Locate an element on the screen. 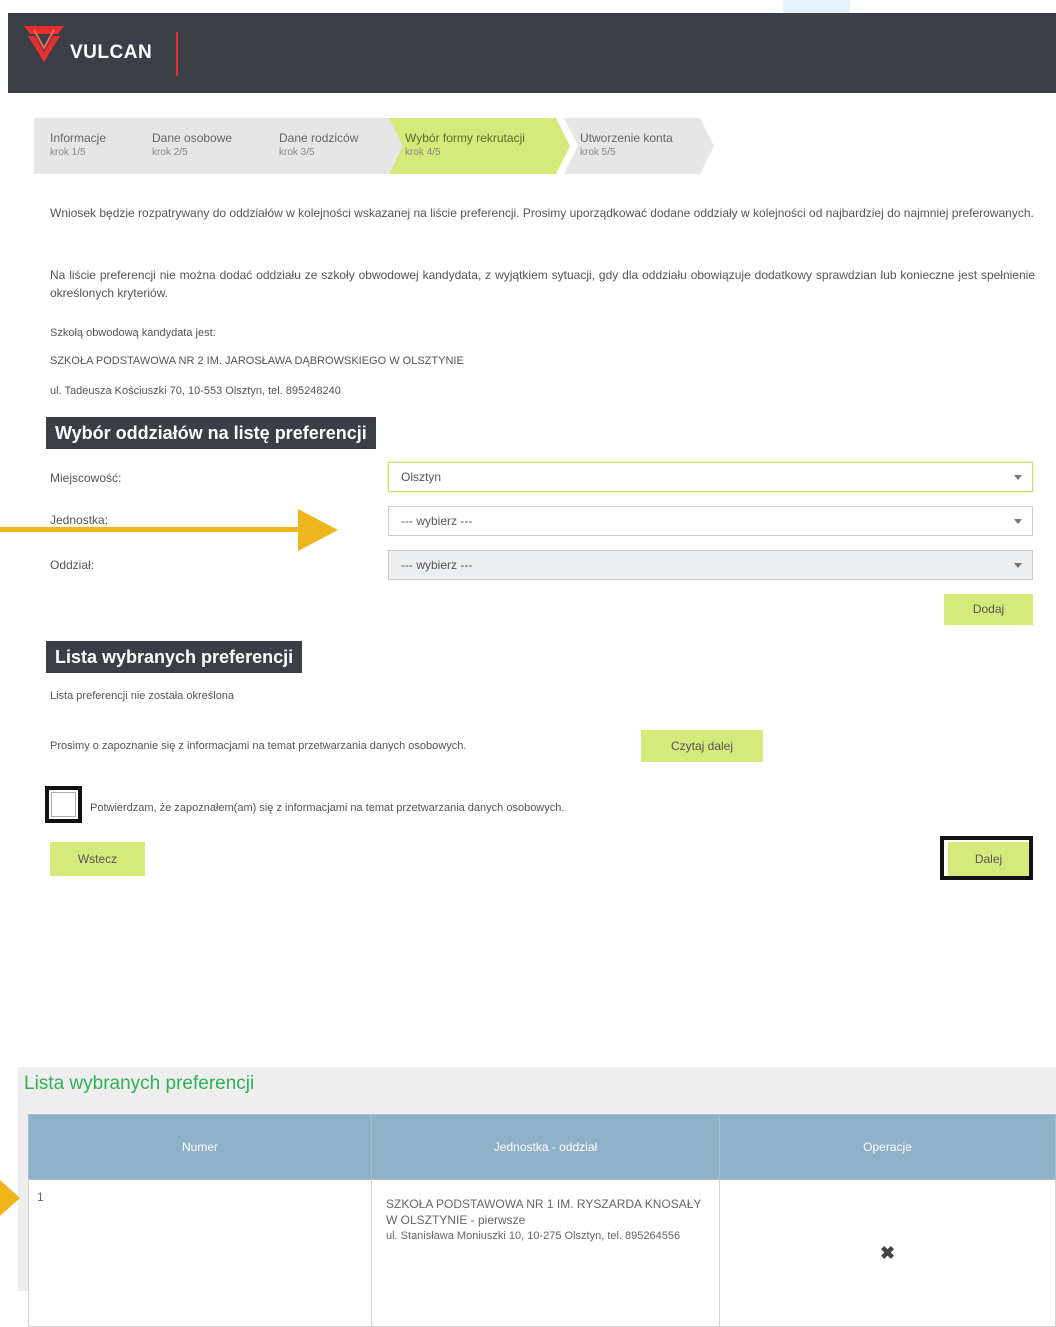 The height and width of the screenshot is (1327, 1056). next-button-highlight is located at coordinates (986, 858).